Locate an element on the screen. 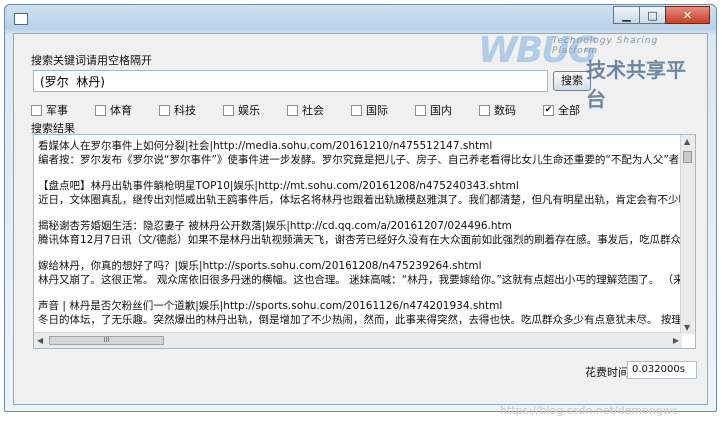 The width and height of the screenshot is (725, 427). minimize-button: ▁ is located at coordinates (626, 15).